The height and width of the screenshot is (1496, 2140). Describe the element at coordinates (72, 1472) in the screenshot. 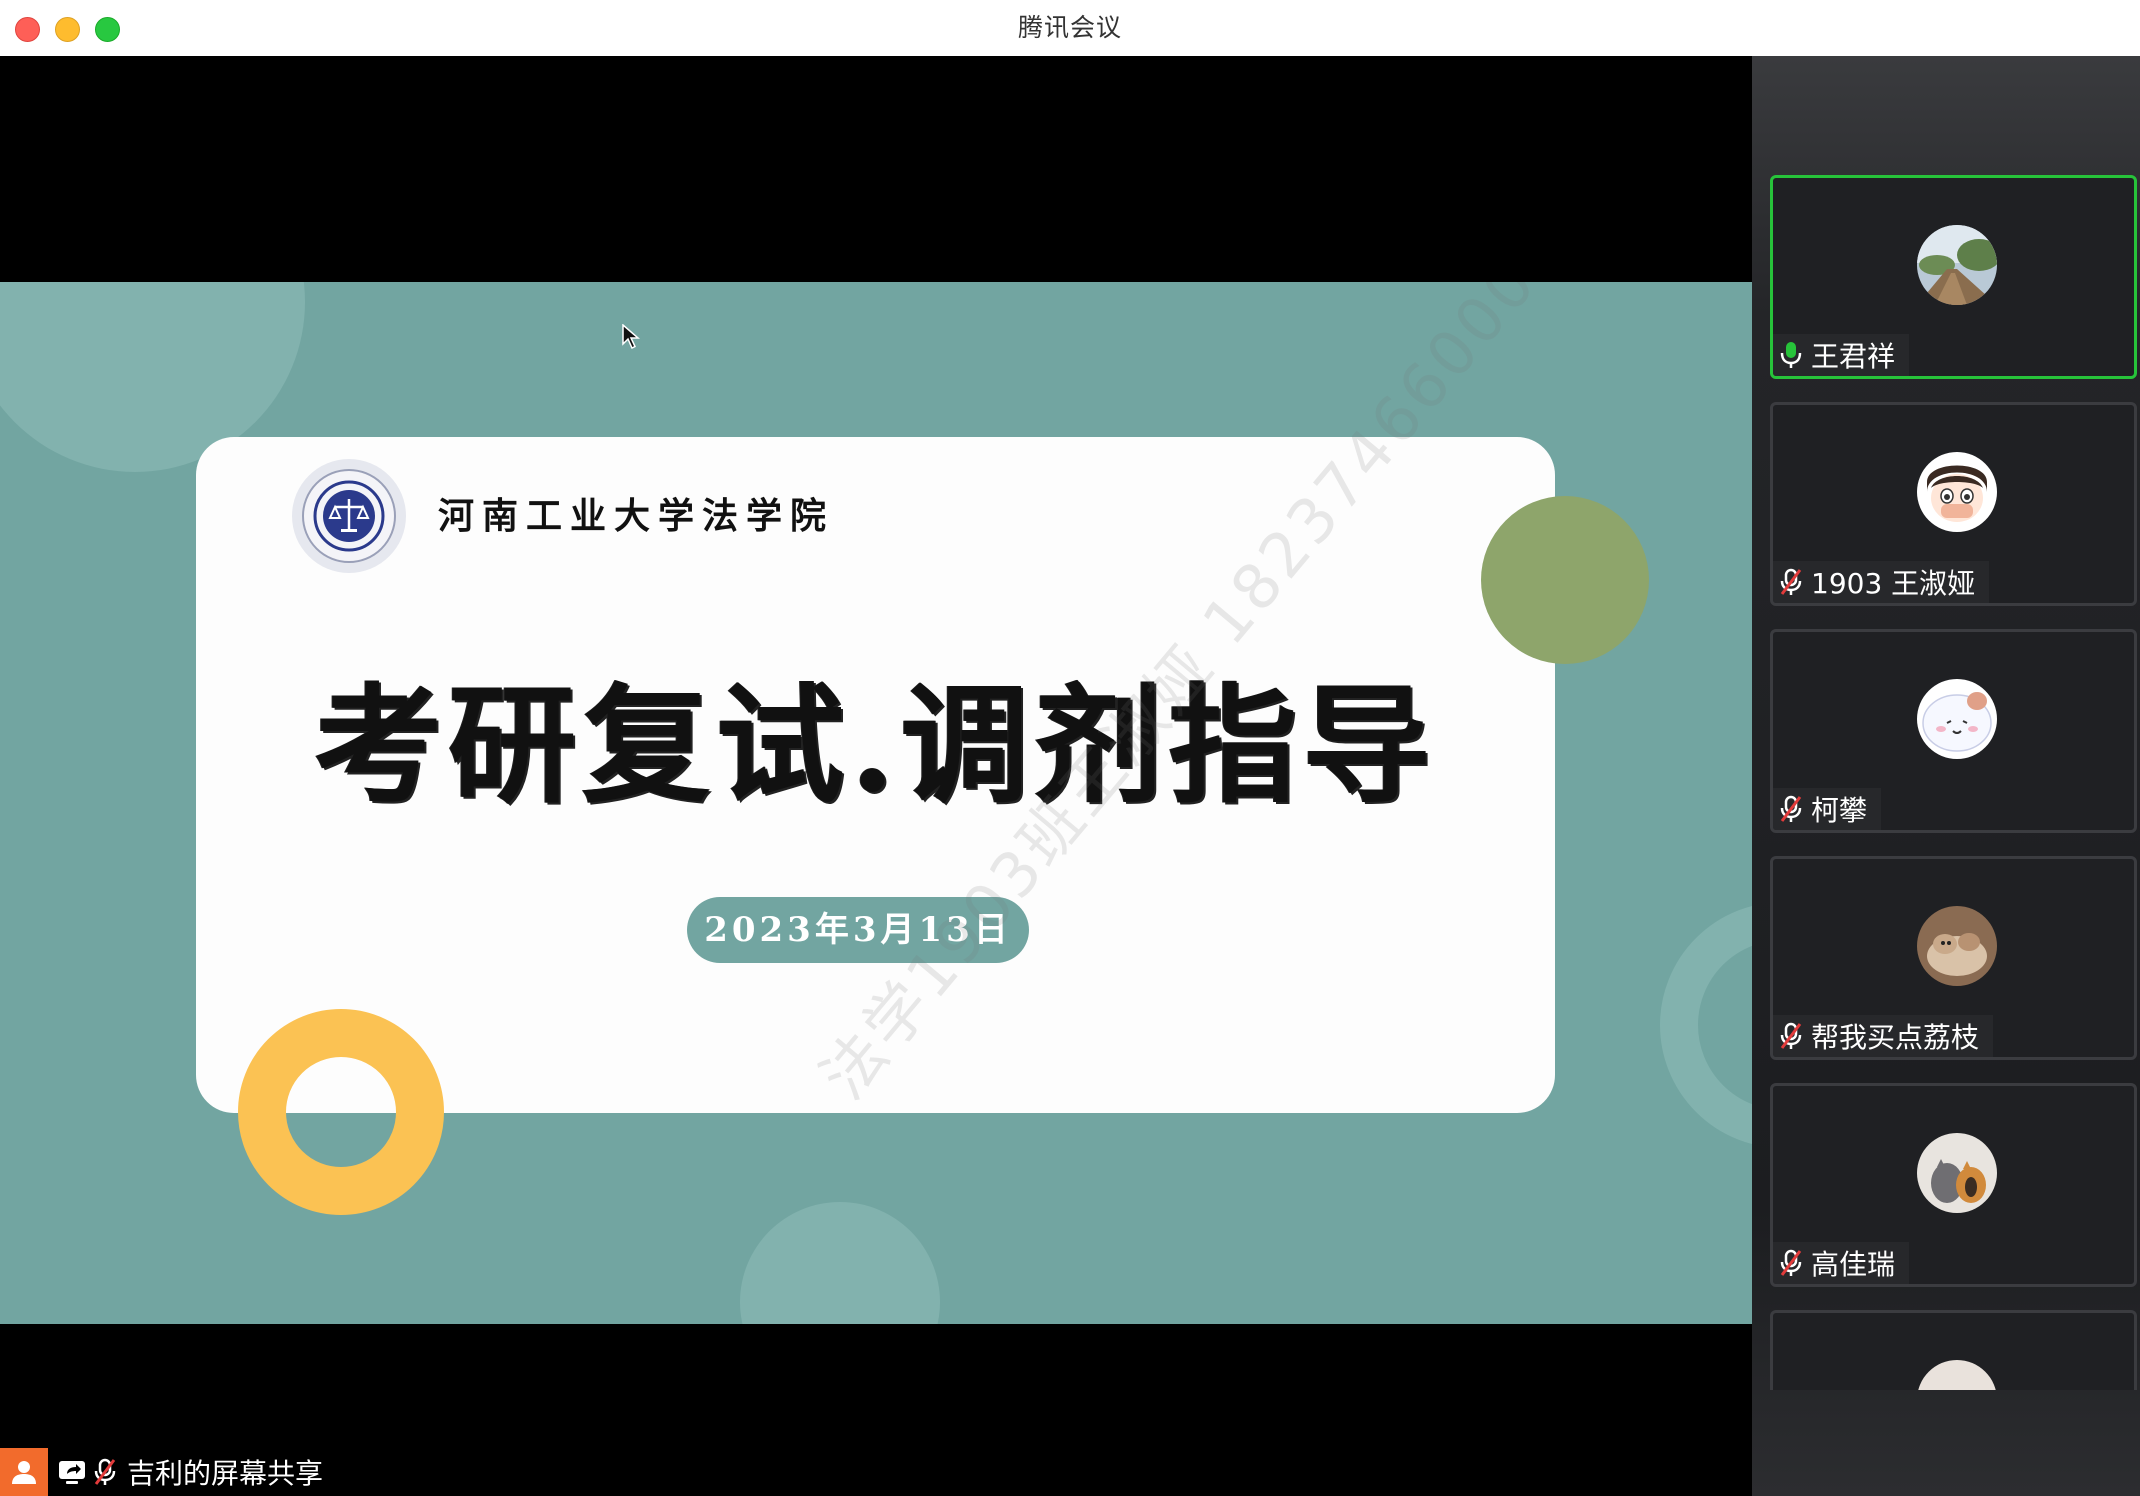

I see `screen-share-icon` at that location.